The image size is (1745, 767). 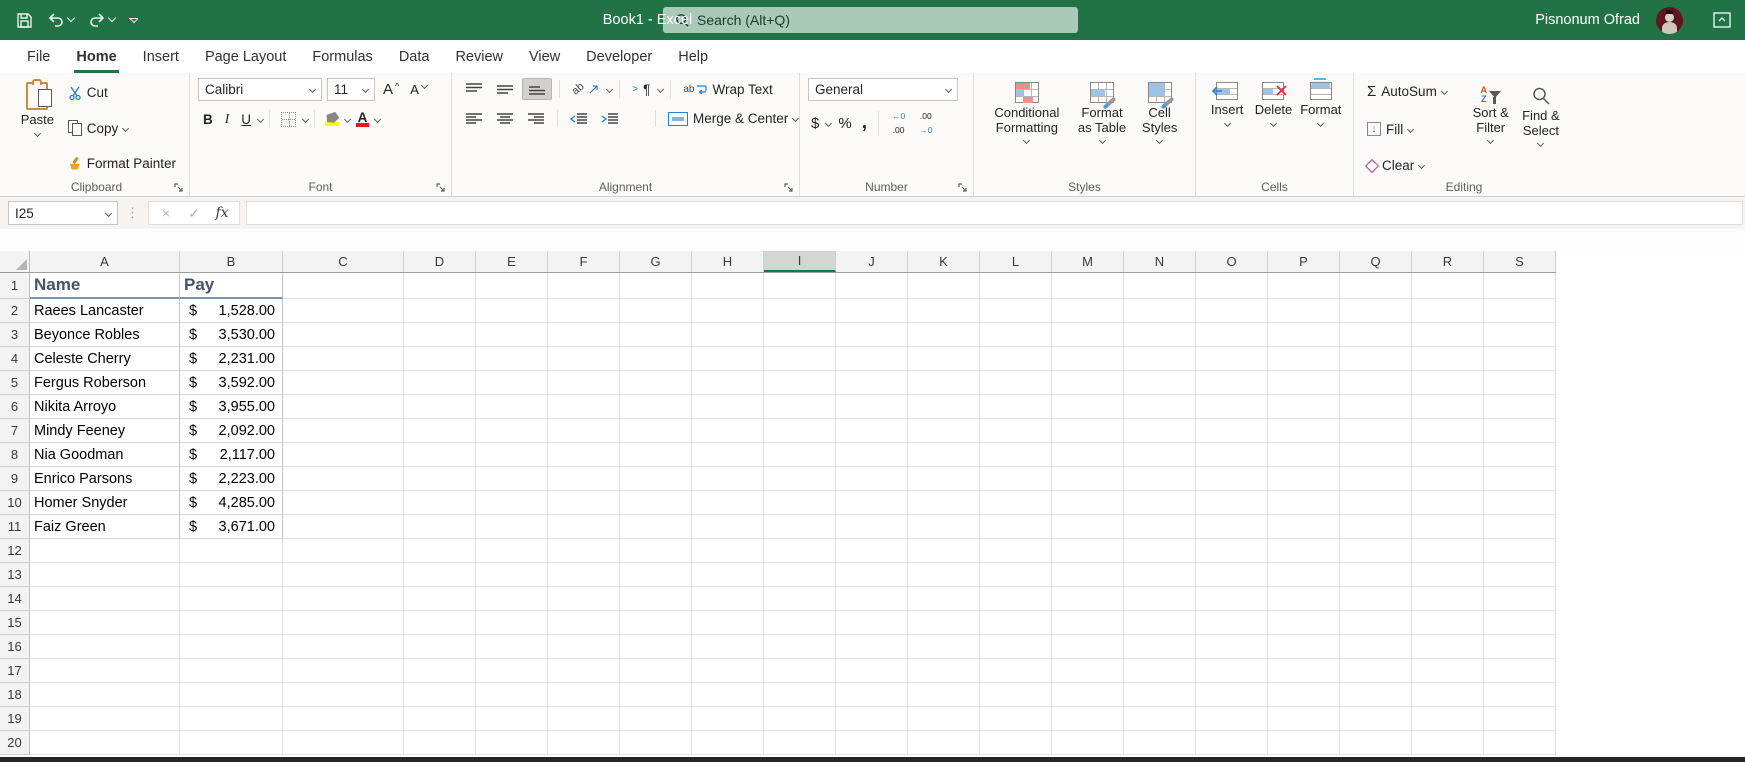 What do you see at coordinates (1376, 479) in the screenshot?
I see `cell-Q9` at bounding box center [1376, 479].